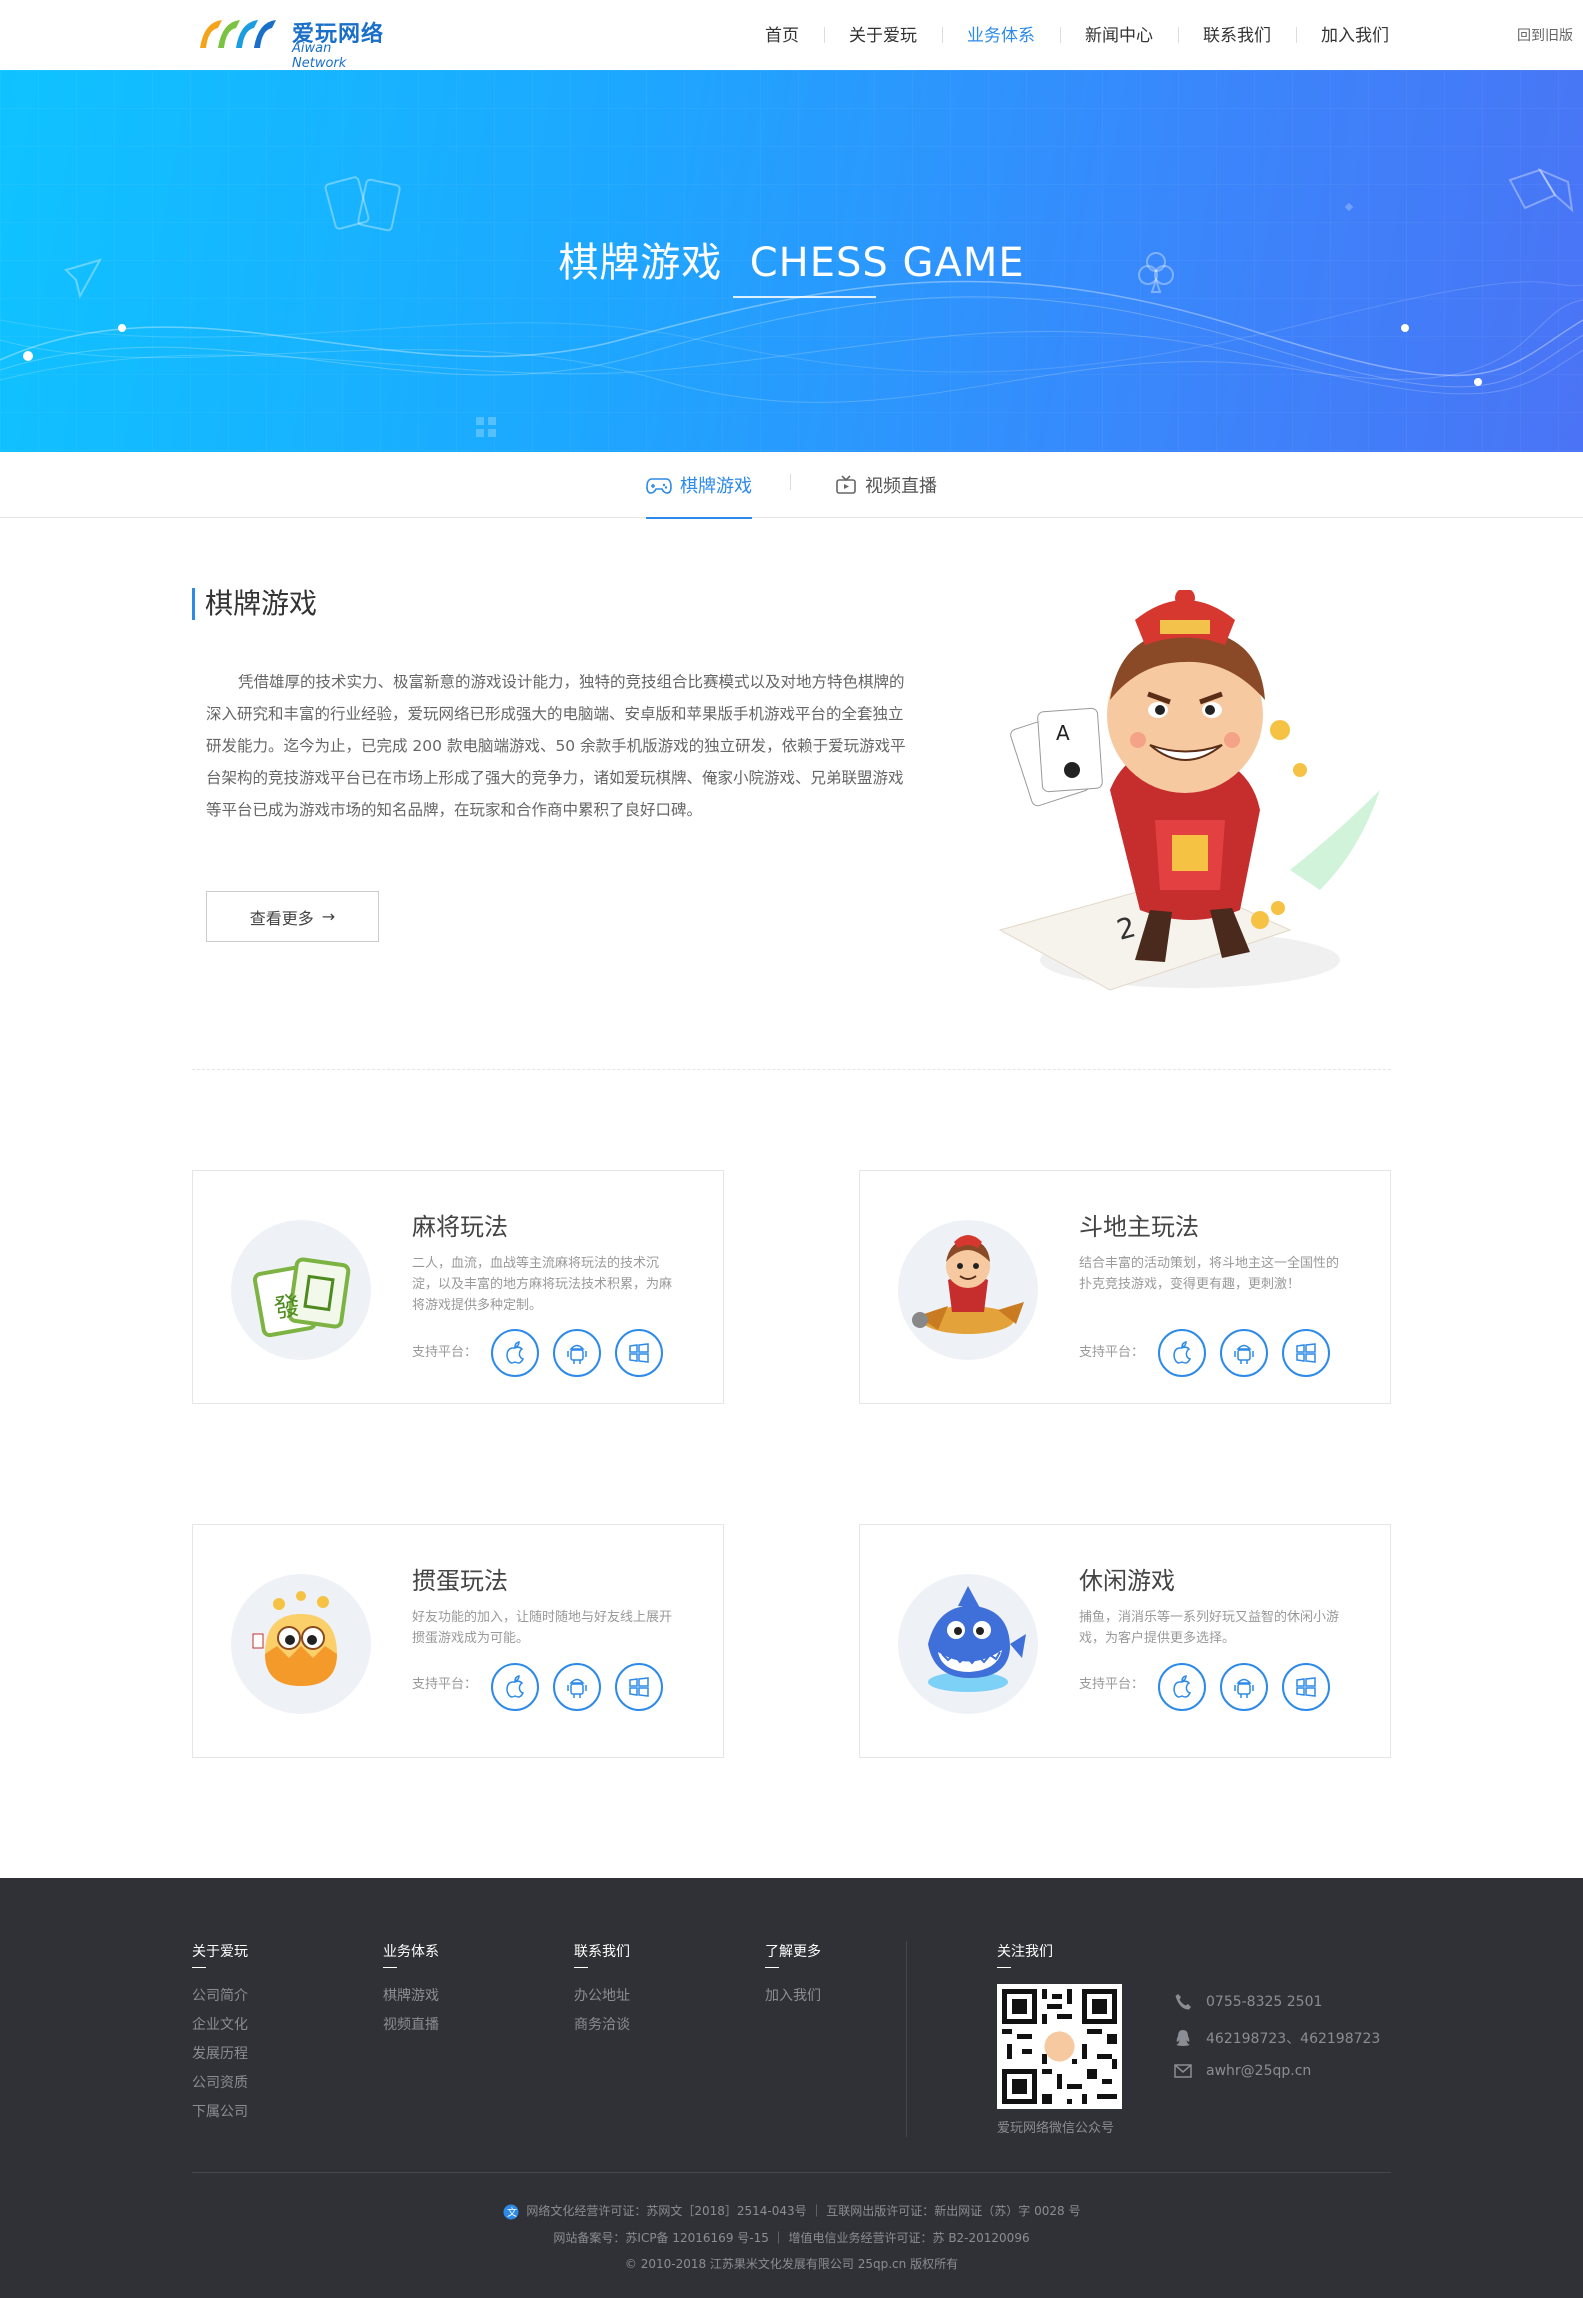 This screenshot has height=2298, width=1583. What do you see at coordinates (716, 486) in the screenshot?
I see `tab-chess-game-label: 棋牌游戏` at bounding box center [716, 486].